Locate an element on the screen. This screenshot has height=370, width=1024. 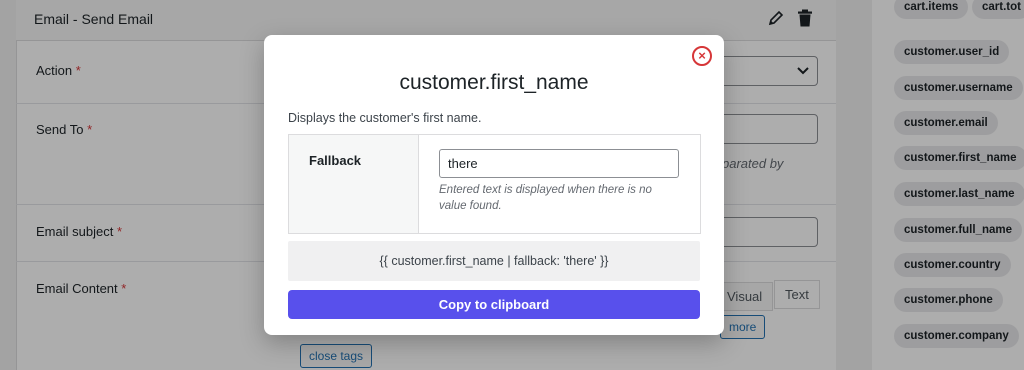
modal-title: customer.first_name is located at coordinates (494, 82).